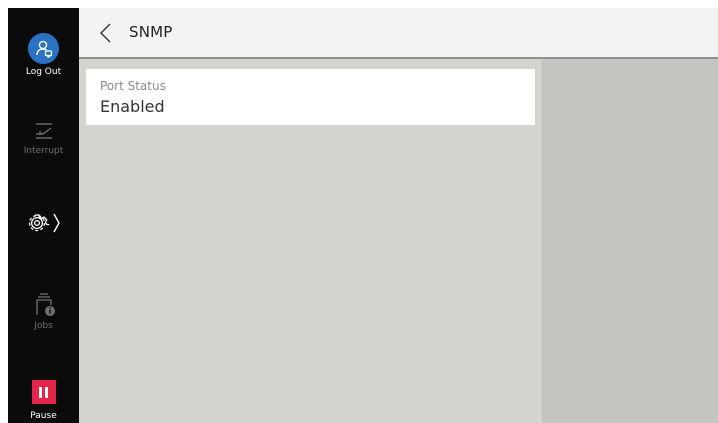 This screenshot has width=718, height=423. I want to click on page-title: SNMP, so click(151, 32).